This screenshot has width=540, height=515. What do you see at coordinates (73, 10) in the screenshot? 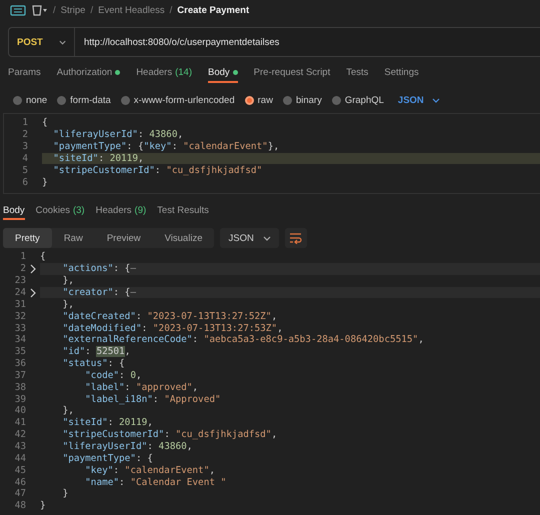
I see `breadcrumb-link: Stripe` at bounding box center [73, 10].